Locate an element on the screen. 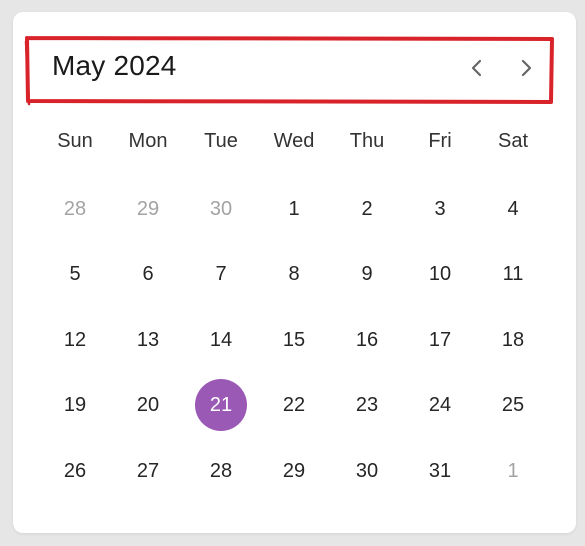 The image size is (585, 546). chevron-left-icon is located at coordinates (476, 68).